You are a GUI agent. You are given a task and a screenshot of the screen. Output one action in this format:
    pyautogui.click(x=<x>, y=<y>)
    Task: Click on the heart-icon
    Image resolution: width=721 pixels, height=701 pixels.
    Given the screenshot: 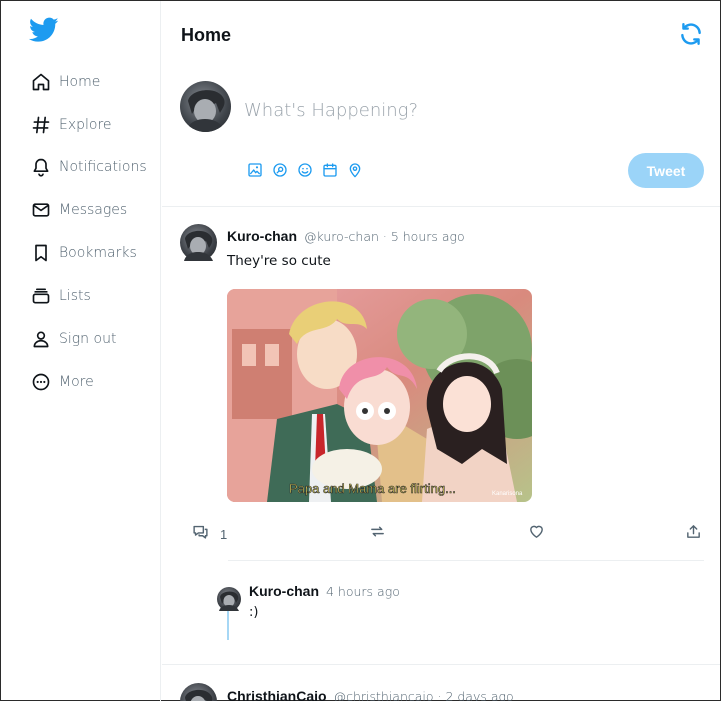 What is the action you would take?
    pyautogui.click(x=536, y=534)
    